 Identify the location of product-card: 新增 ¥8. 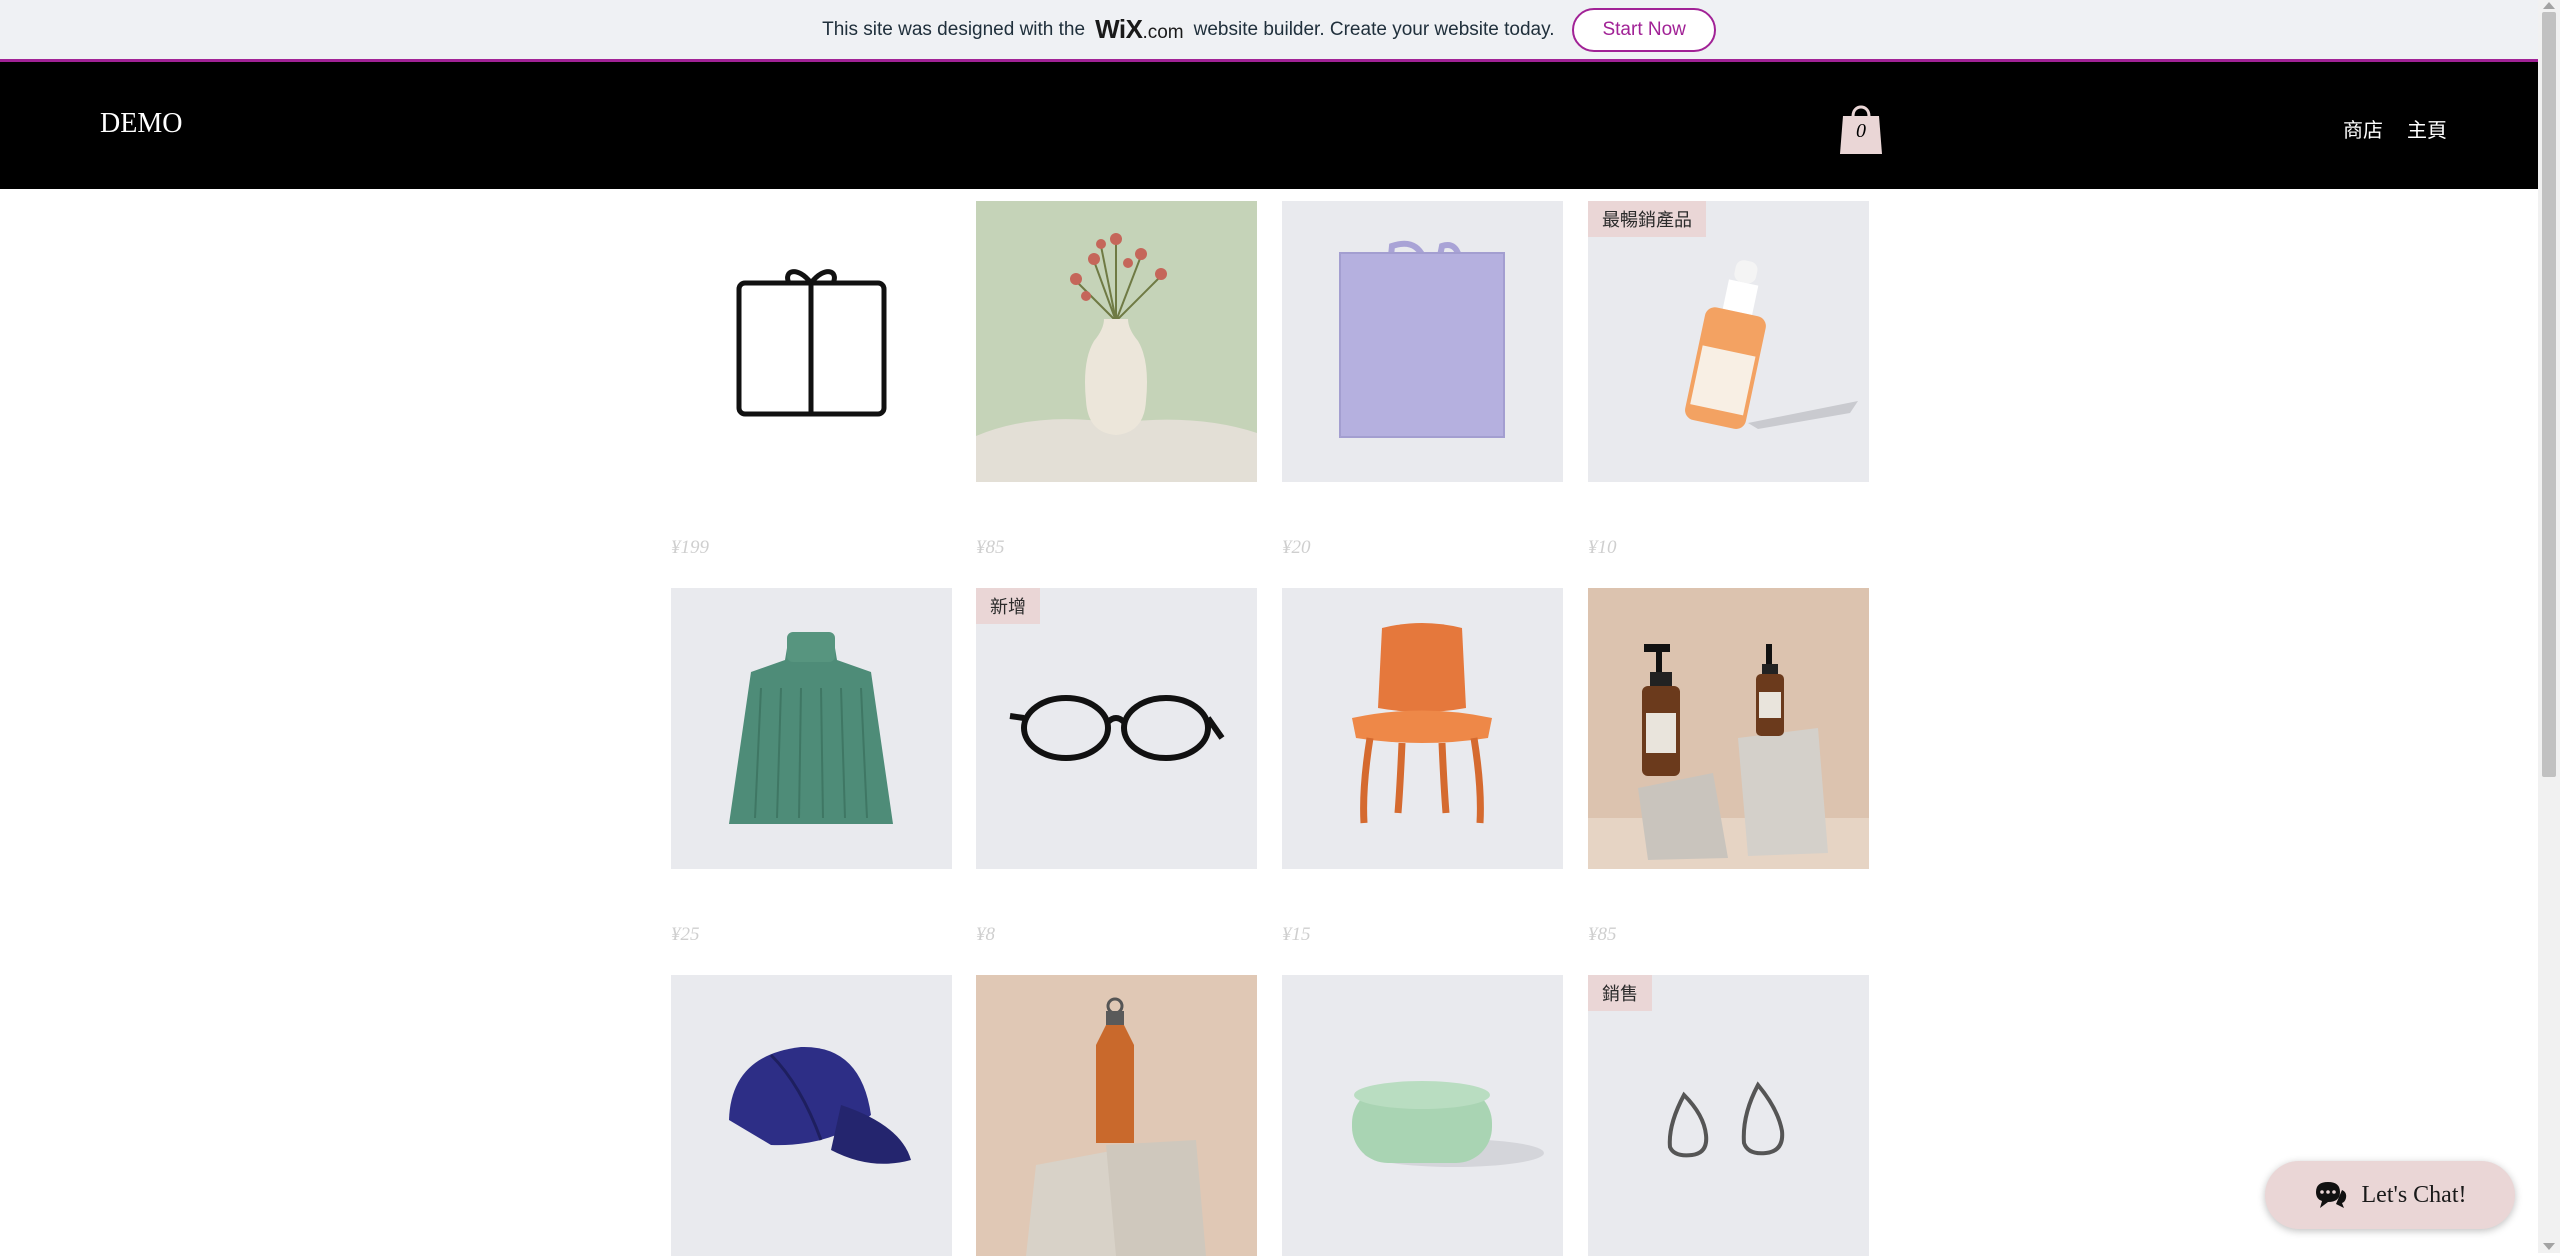
(1116, 766).